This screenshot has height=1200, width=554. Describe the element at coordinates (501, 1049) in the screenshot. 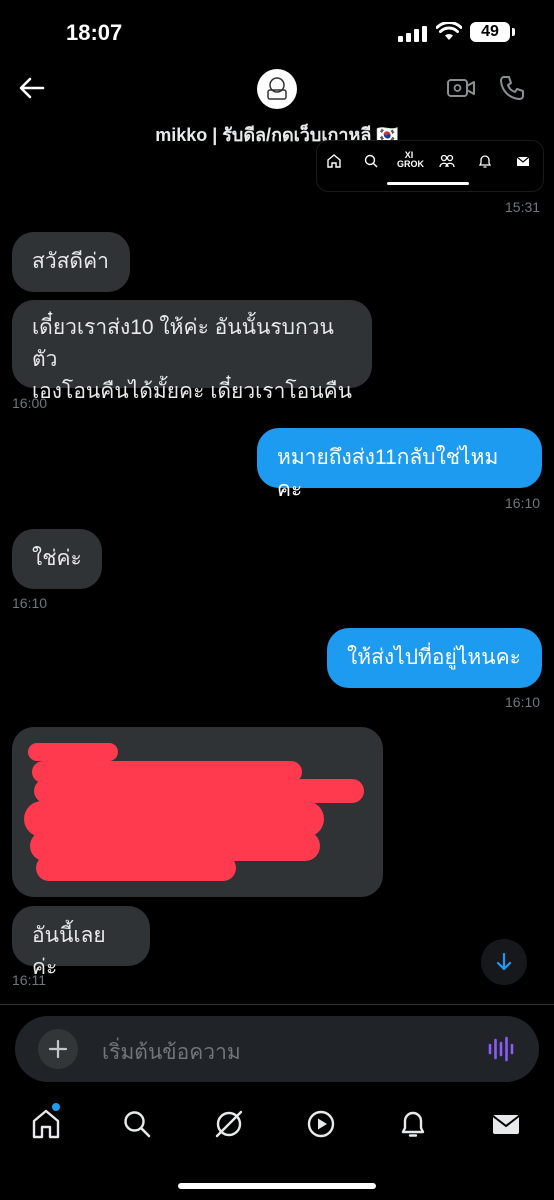

I see `voice-message-icon` at that location.